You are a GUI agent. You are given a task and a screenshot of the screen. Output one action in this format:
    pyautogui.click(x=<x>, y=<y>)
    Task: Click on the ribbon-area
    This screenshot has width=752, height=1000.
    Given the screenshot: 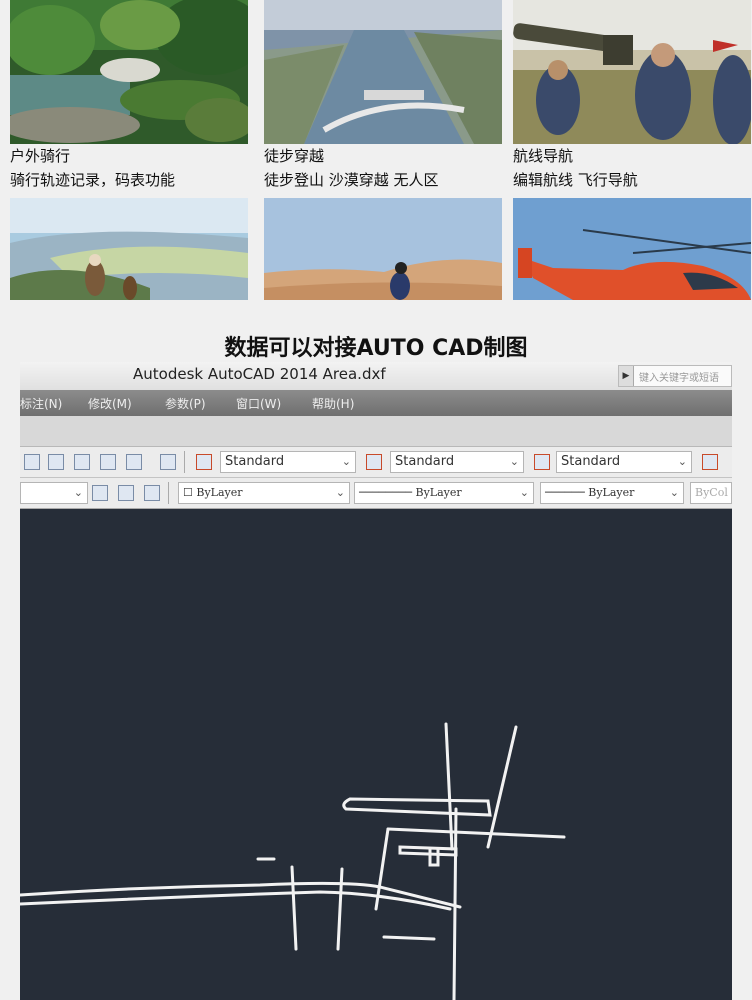 What is the action you would take?
    pyautogui.click(x=376, y=431)
    